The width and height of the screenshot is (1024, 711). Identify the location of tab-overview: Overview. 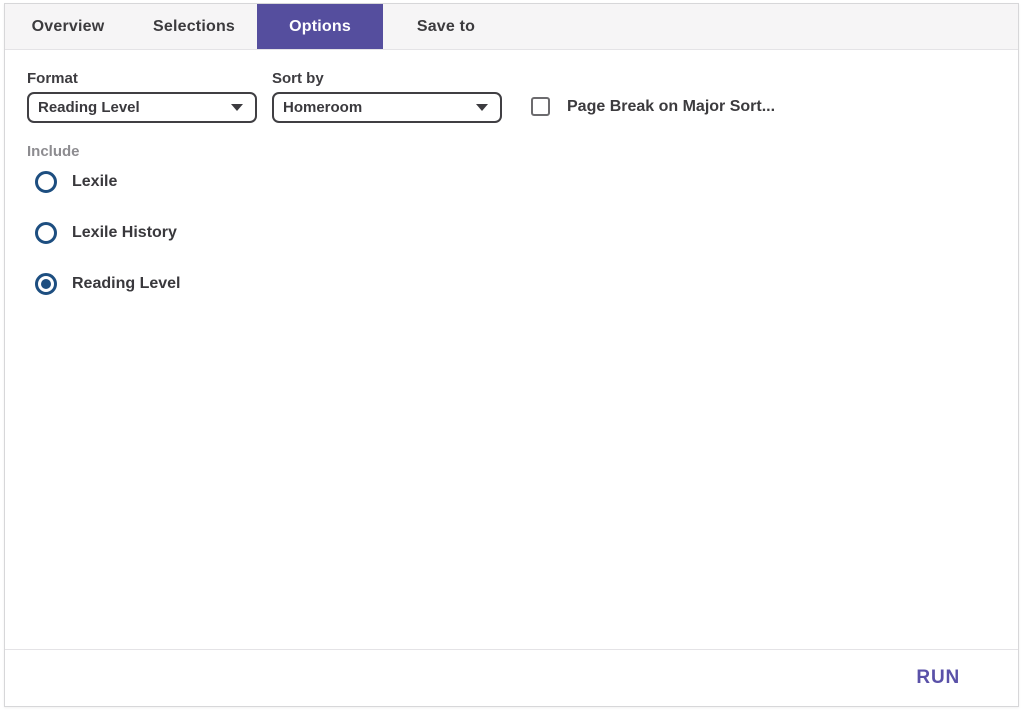
(68, 26).